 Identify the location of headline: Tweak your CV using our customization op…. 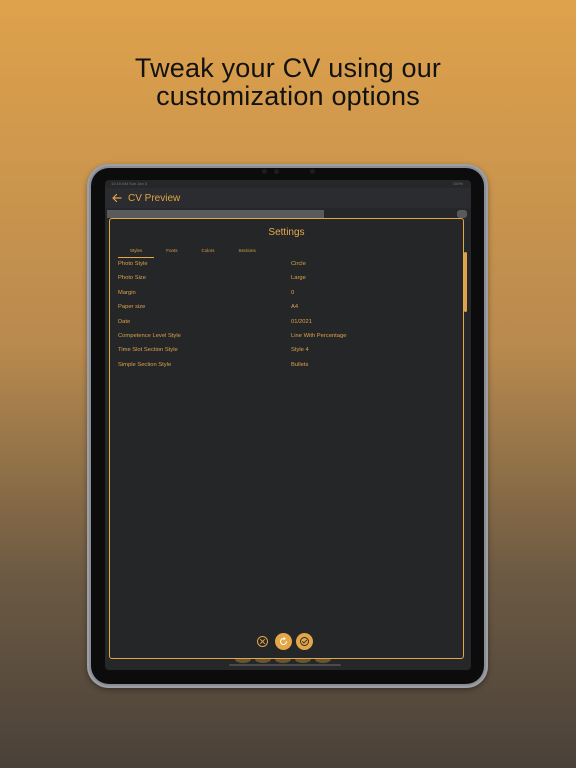
(288, 82).